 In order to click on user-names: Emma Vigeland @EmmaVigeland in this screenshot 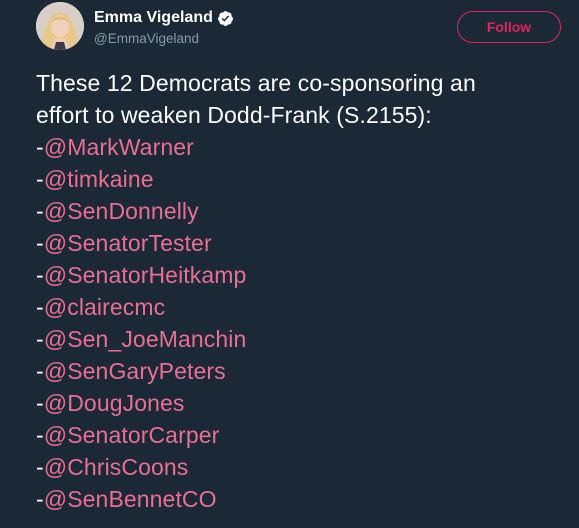, I will do `click(164, 27)`.